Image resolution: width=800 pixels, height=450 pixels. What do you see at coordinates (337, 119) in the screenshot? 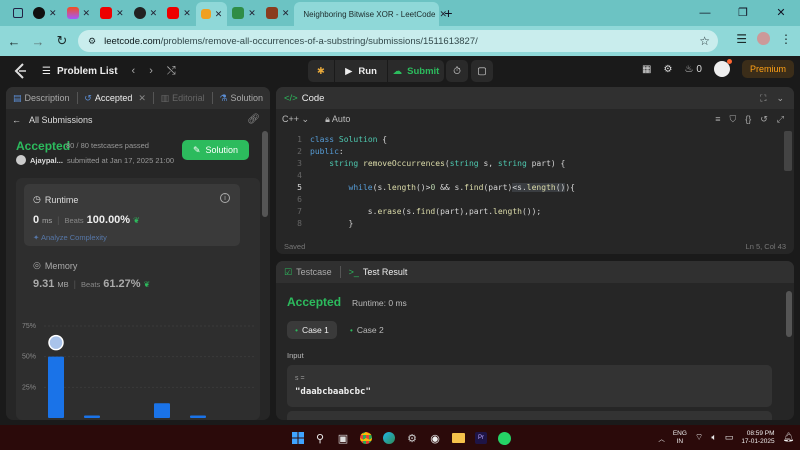
I see `auto-mode: 🔒︎ Auto` at bounding box center [337, 119].